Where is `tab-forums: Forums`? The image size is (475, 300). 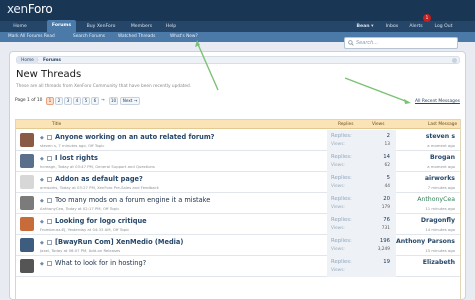 tab-forums: Forums is located at coordinates (61, 26).